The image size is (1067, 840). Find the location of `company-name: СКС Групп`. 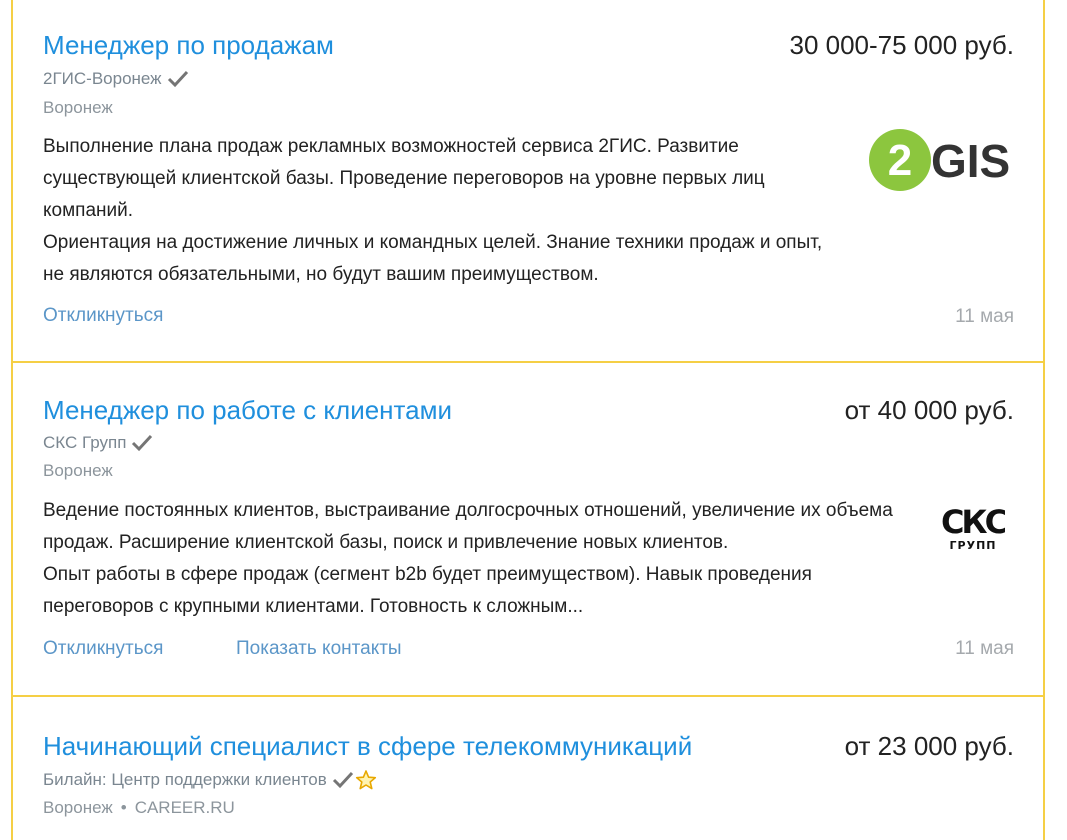

company-name: СКС Групп is located at coordinates (98, 443).